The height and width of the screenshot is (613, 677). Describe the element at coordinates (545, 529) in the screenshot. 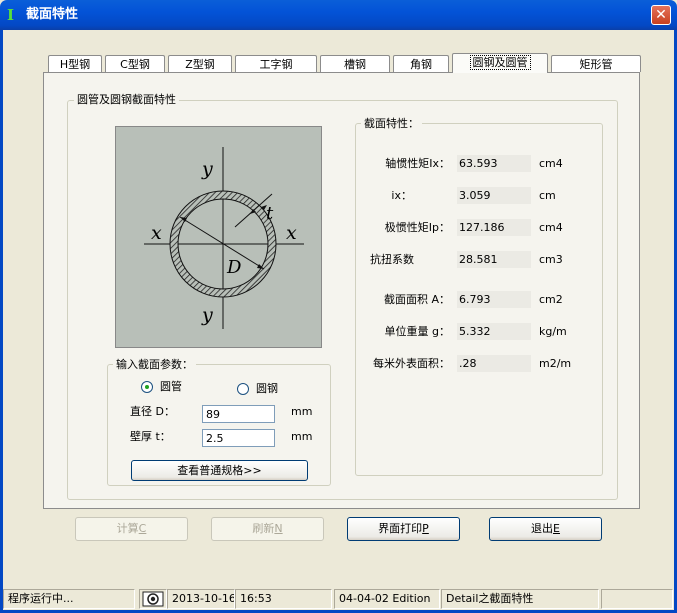

I see `exit-button: 退出E` at that location.